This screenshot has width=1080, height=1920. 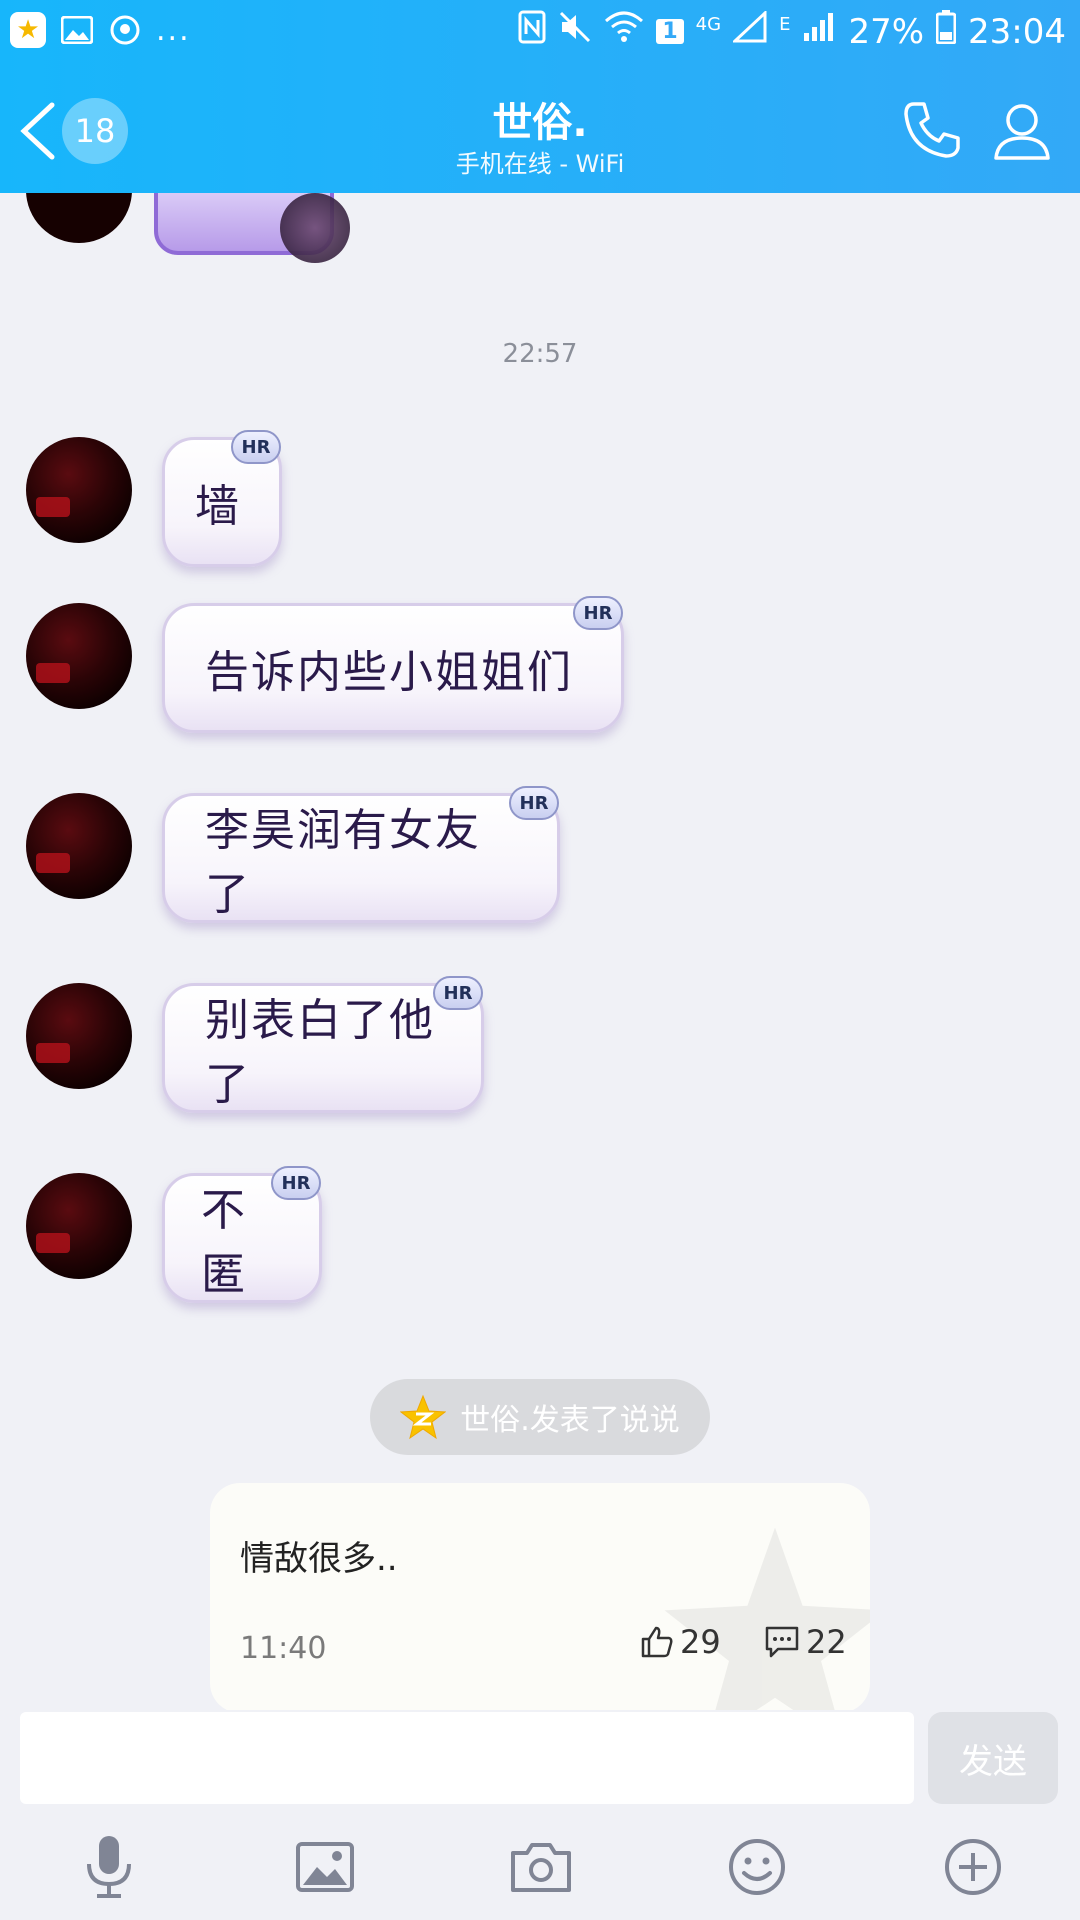 I want to click on status-bar: ★ ... 1 4G E 27% 23:04, so click(x=540, y=32).